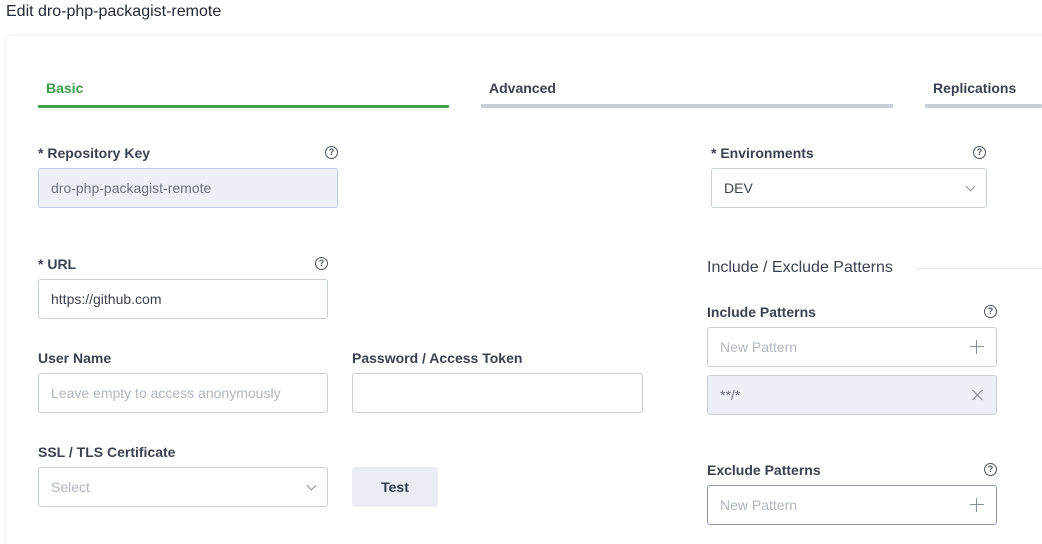 The image size is (1042, 544). What do you see at coordinates (800, 267) in the screenshot?
I see `patterns-section-title: Include / Exclude Patterns` at bounding box center [800, 267].